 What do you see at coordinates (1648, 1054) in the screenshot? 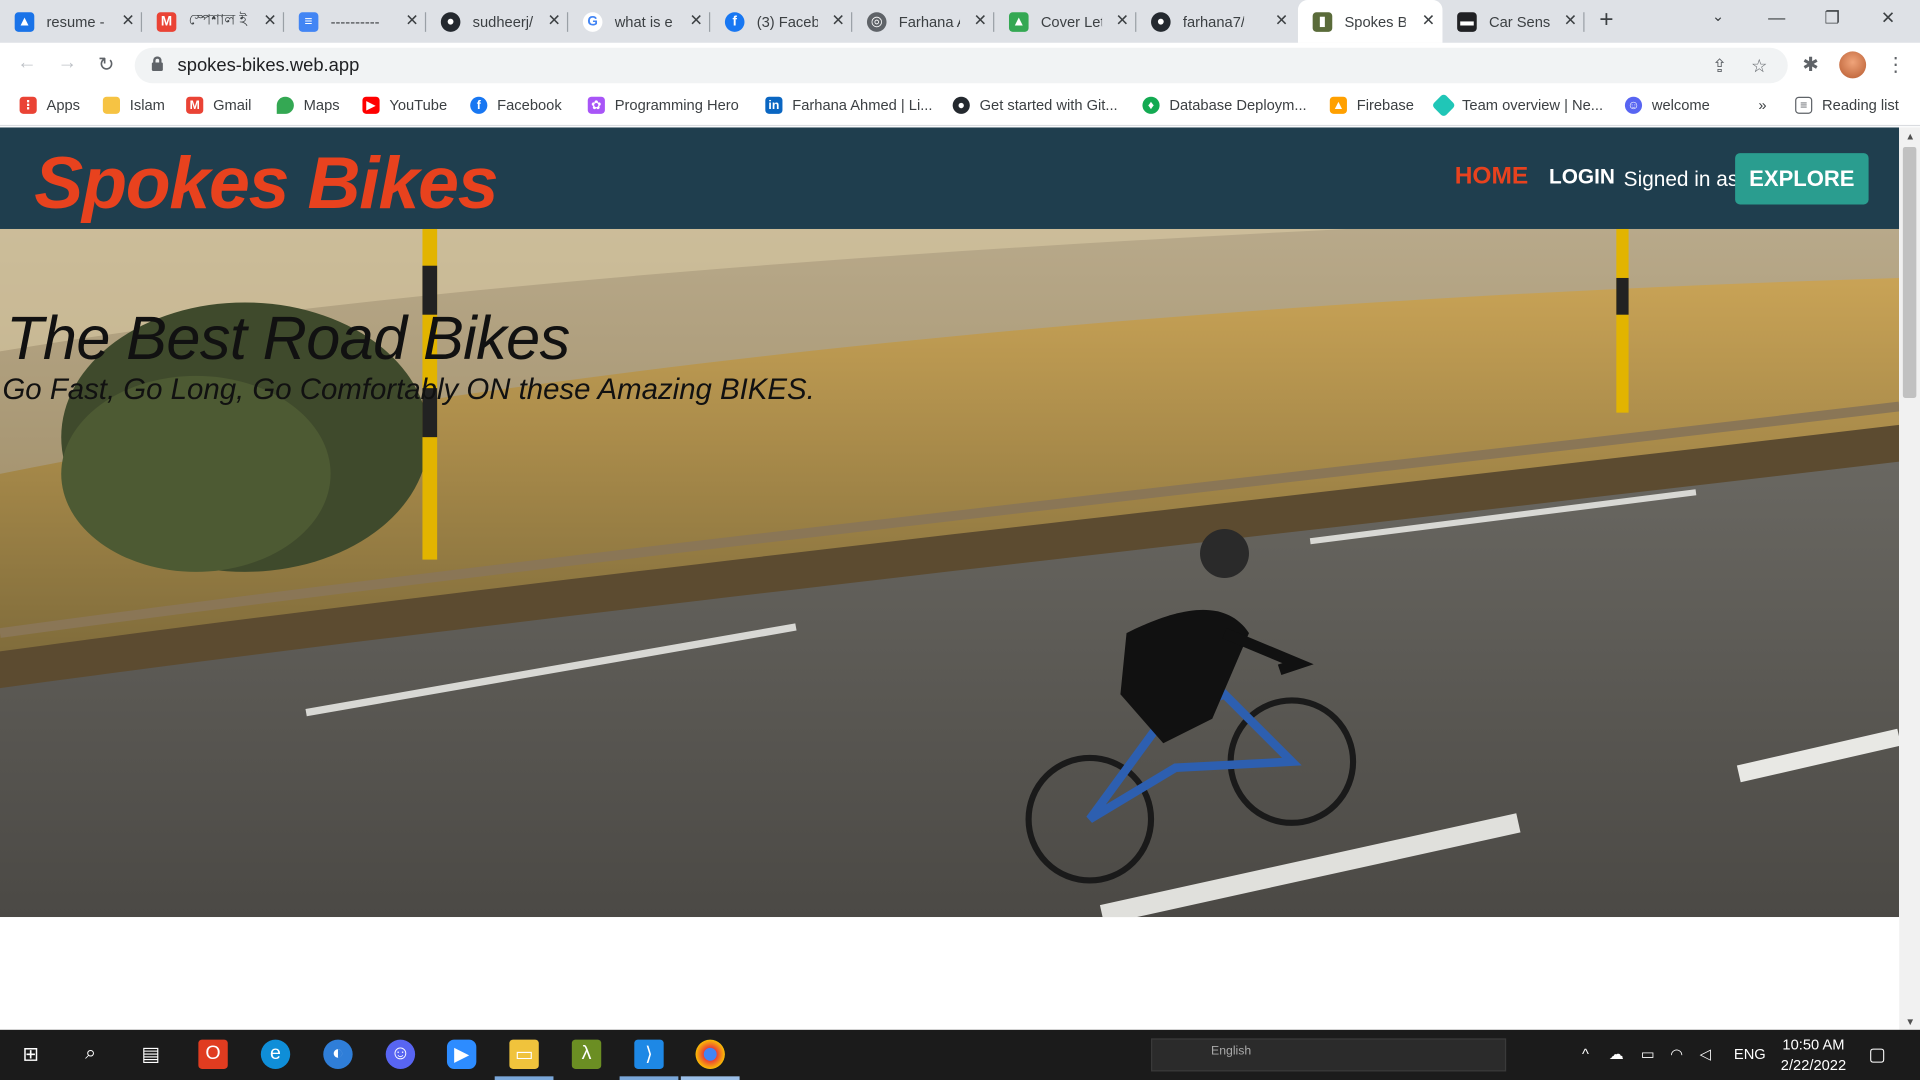
I see `battery-icon: ▭` at bounding box center [1648, 1054].